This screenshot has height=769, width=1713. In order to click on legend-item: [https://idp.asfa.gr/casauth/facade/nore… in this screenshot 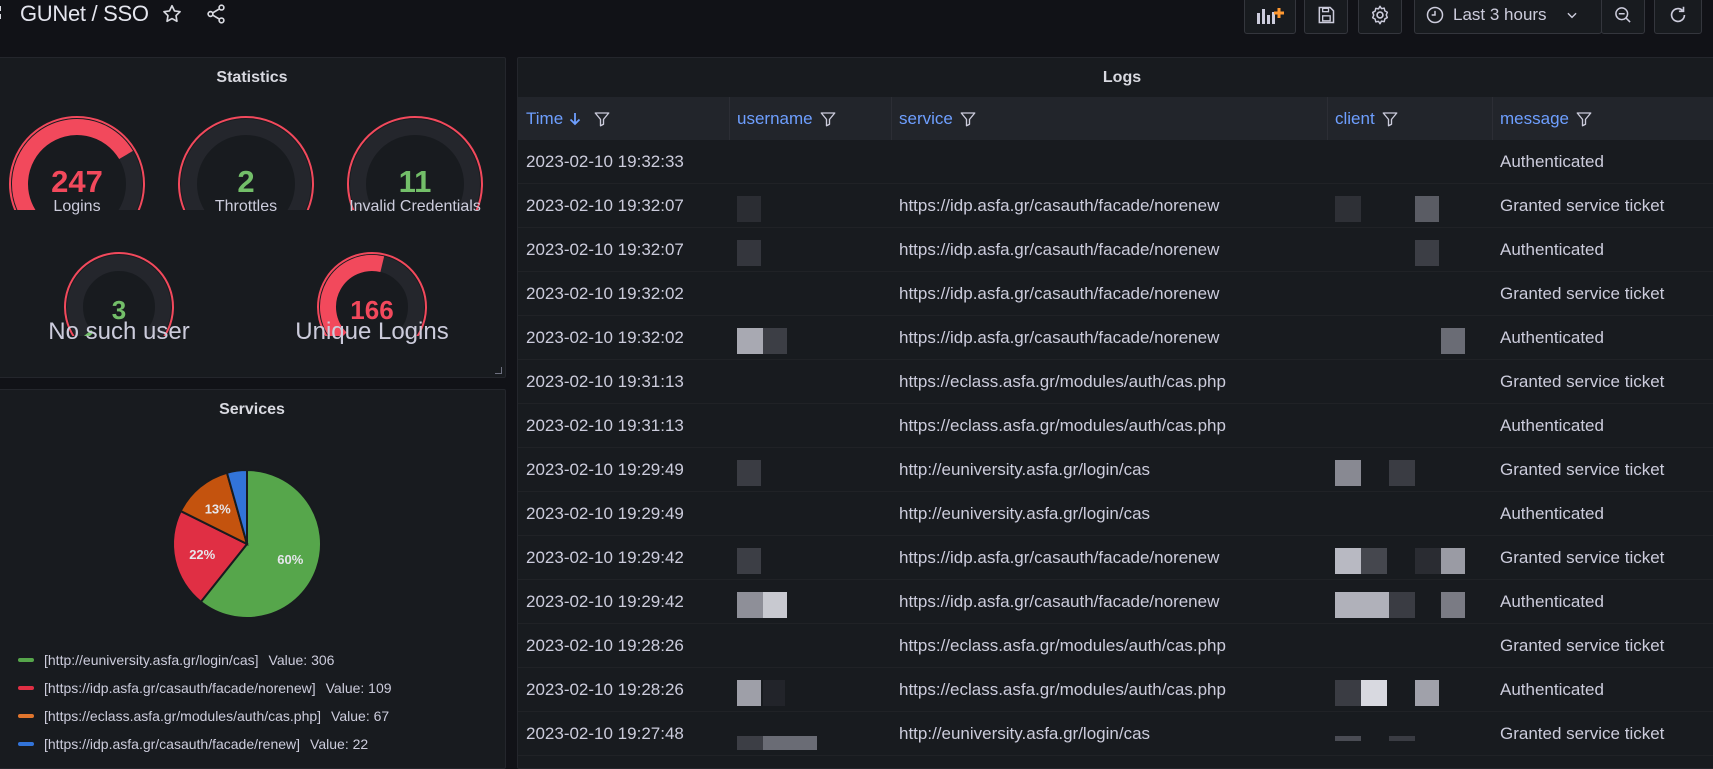, I will do `click(205, 688)`.